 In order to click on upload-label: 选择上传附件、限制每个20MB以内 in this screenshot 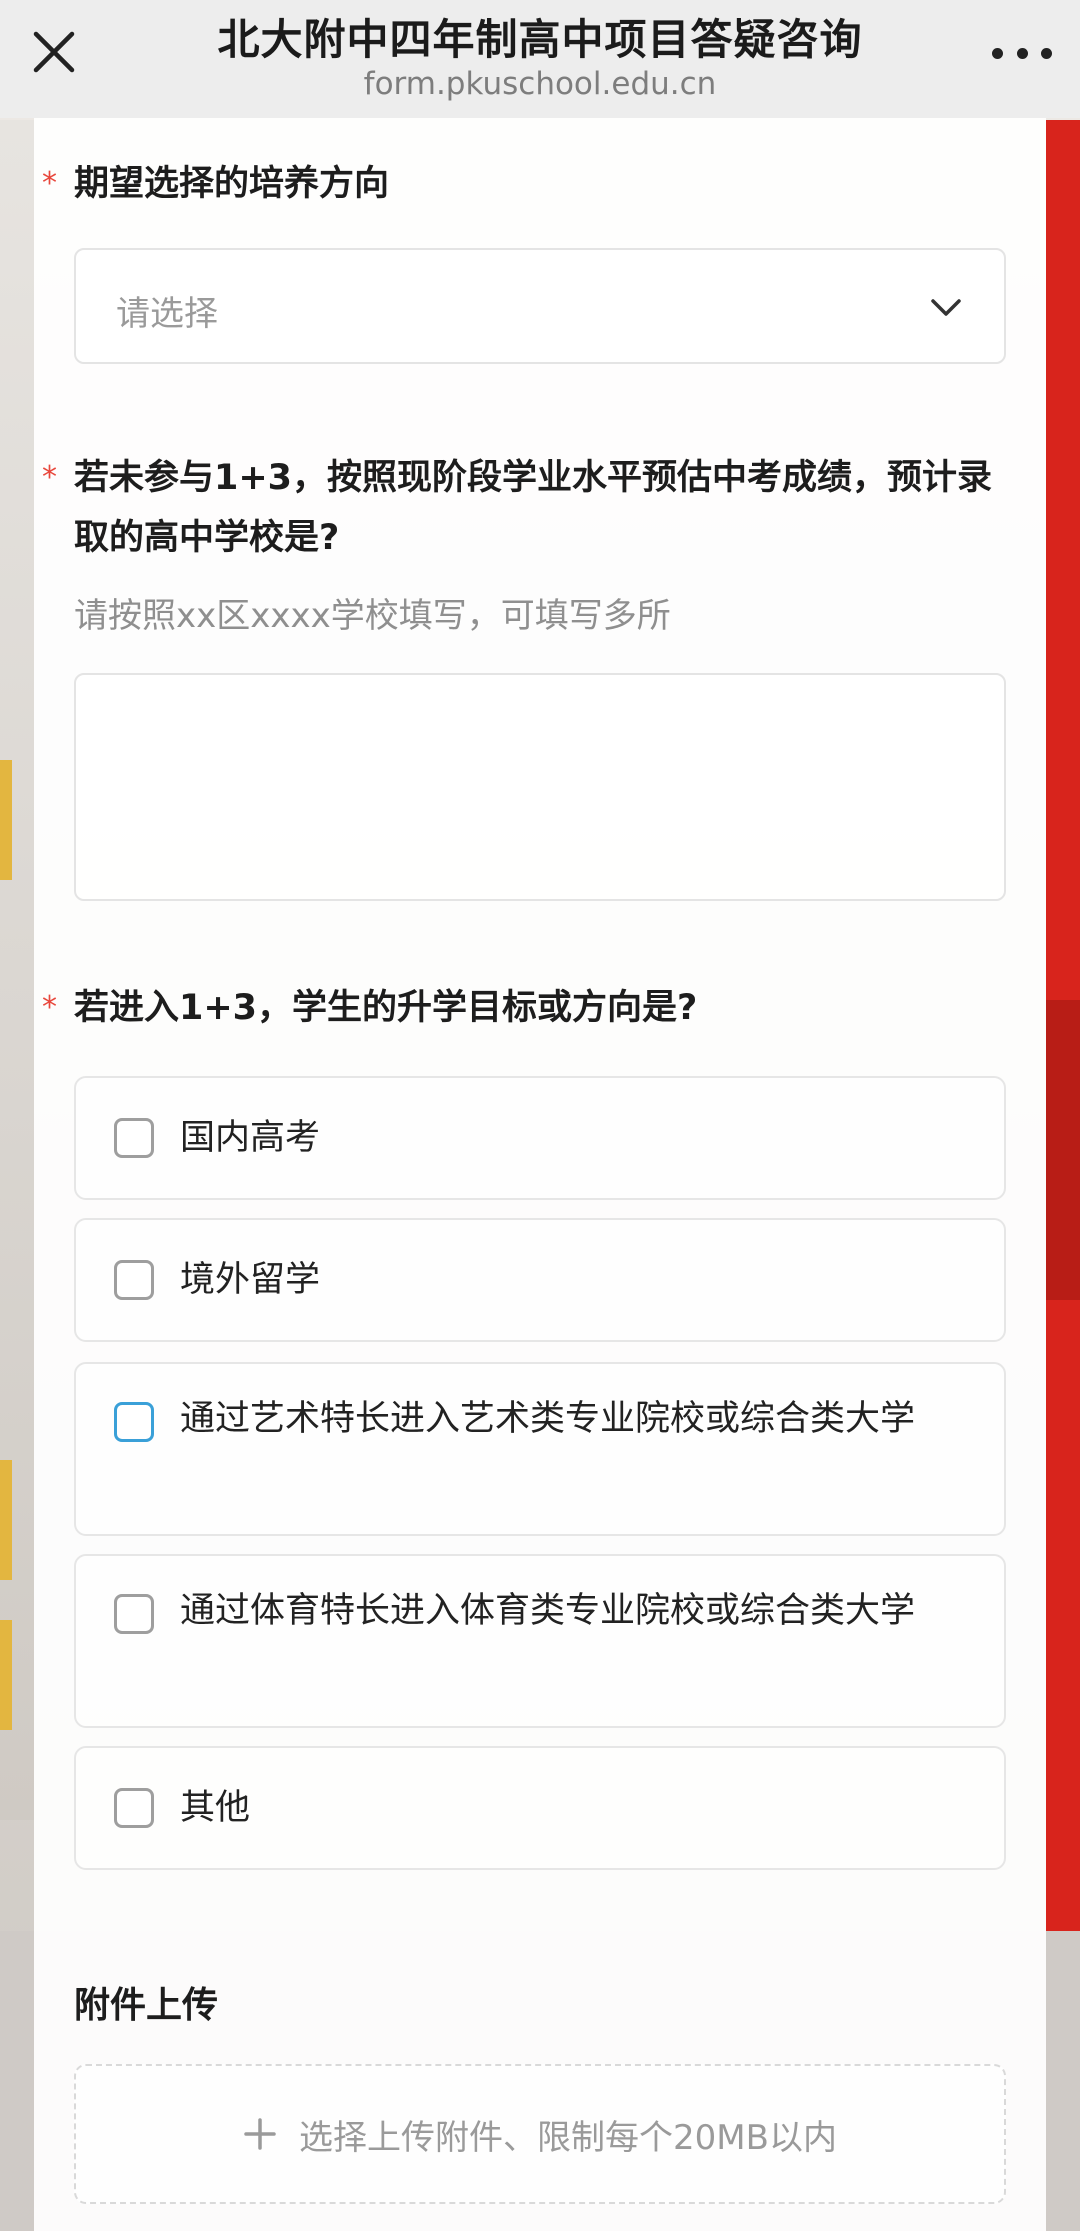, I will do `click(568, 2137)`.